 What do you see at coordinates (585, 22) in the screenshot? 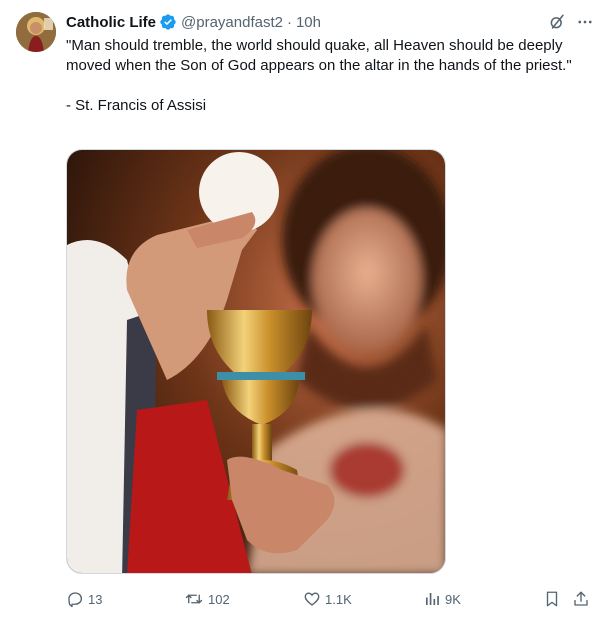
I see `more-icon` at bounding box center [585, 22].